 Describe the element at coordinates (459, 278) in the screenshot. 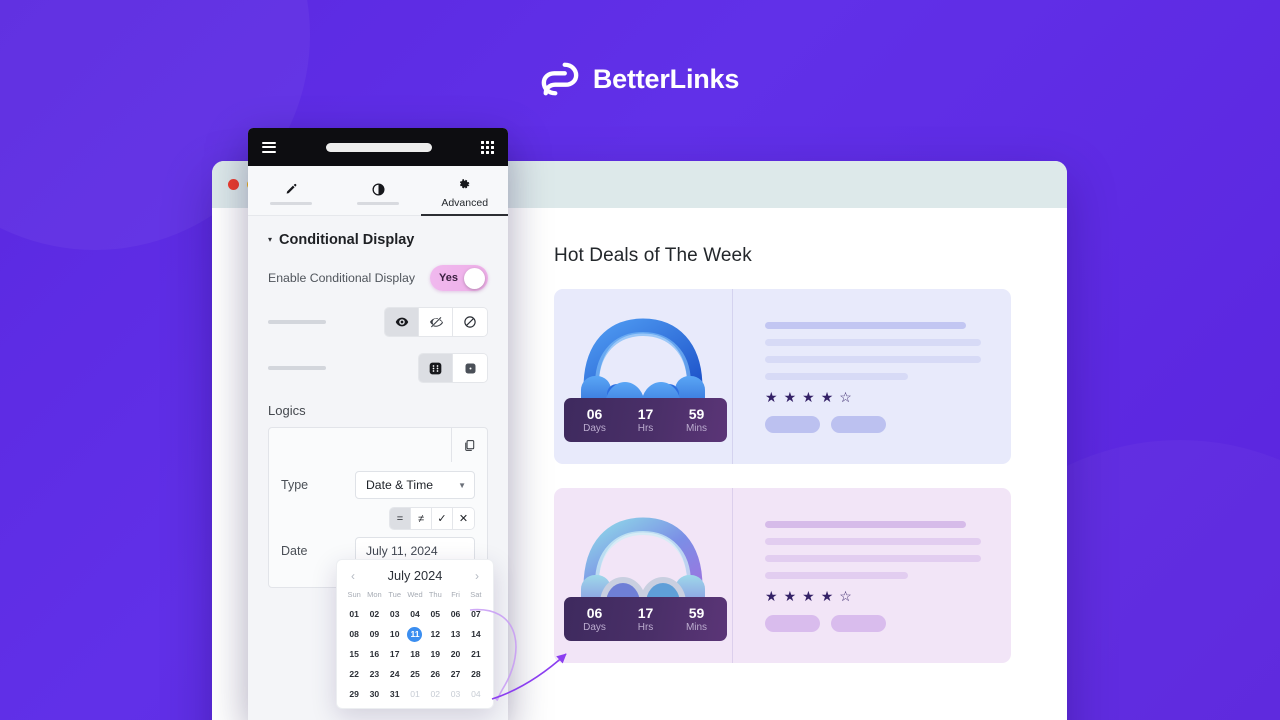

I see `enable-conditional-display-toggle: Yes` at that location.